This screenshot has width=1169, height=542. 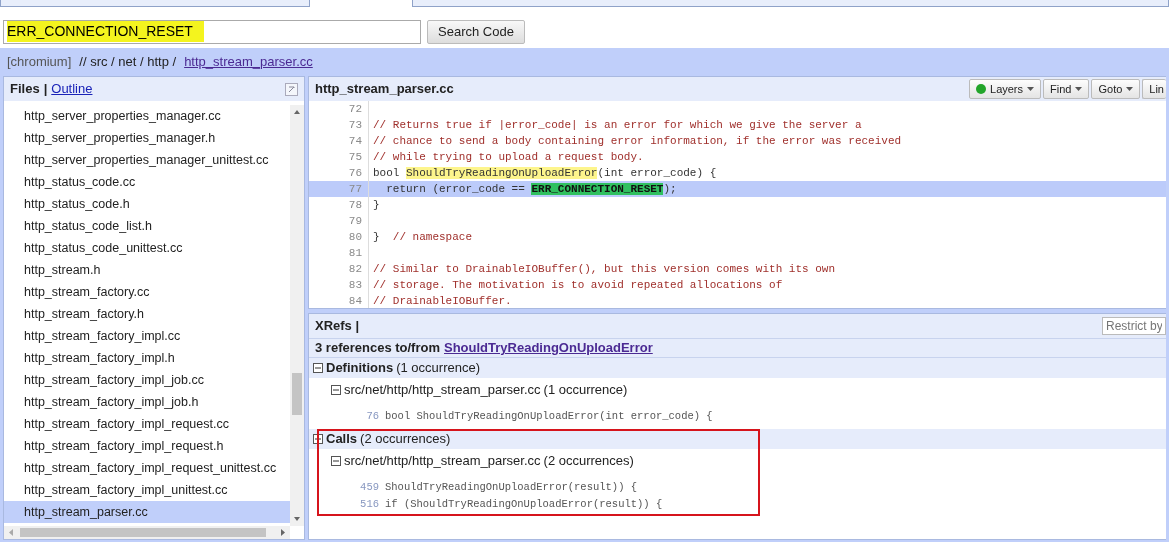 I want to click on group-header: Calls (2 occurrences), so click(x=737, y=439).